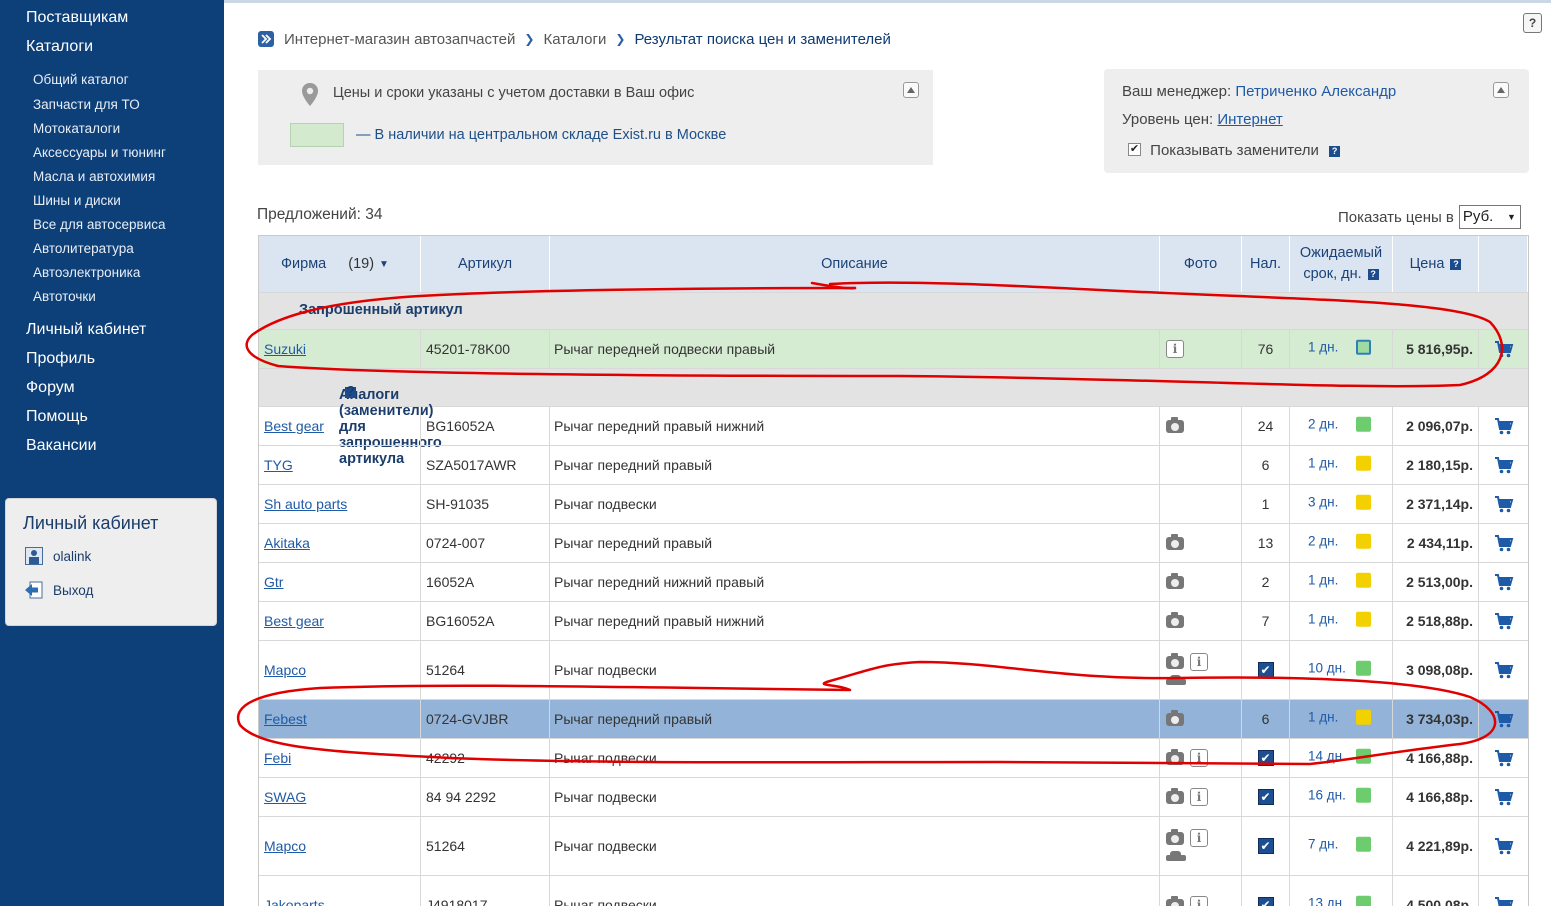 Image resolution: width=1551 pixels, height=906 pixels. I want to click on firm-link: Gtr, so click(273, 582).